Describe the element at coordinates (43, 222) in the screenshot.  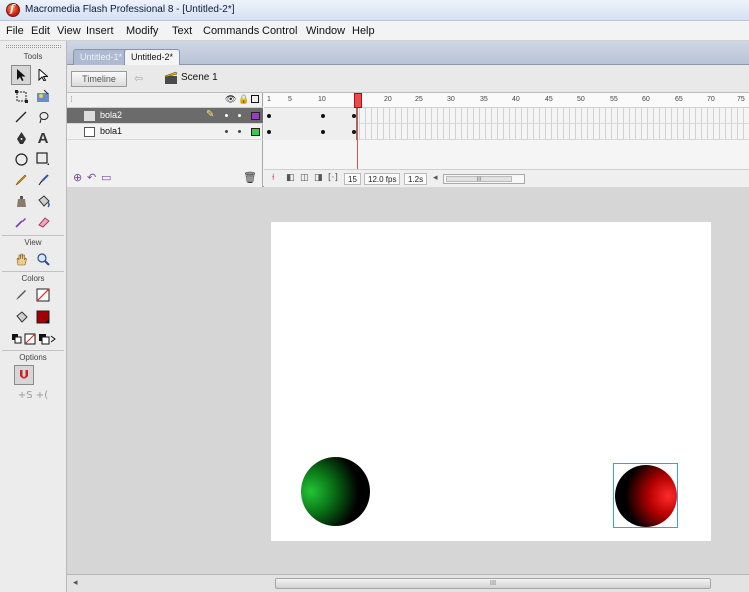
I see `eraser-tool-icon` at that location.